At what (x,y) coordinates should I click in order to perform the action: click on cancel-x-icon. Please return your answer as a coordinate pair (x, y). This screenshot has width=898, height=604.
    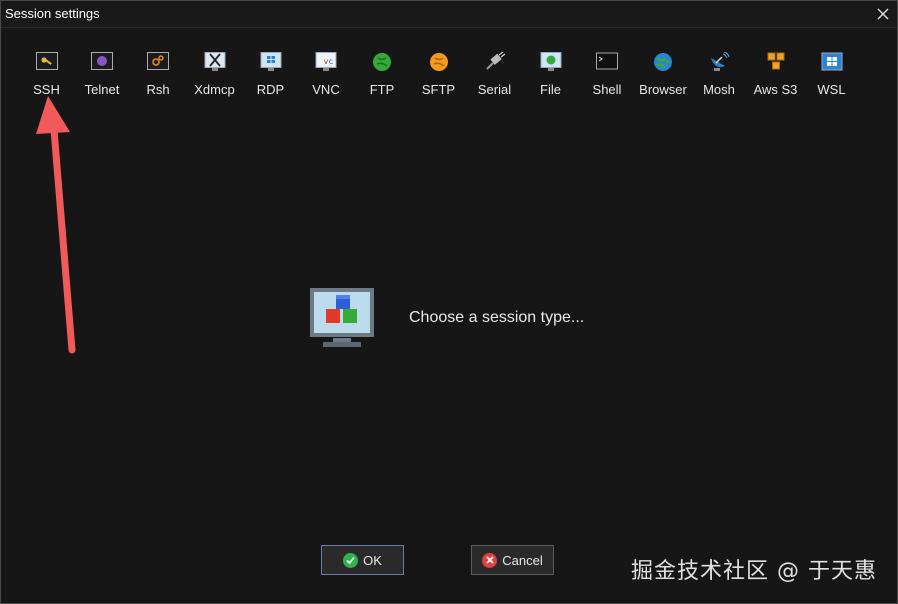
    Looking at the image, I should click on (490, 560).